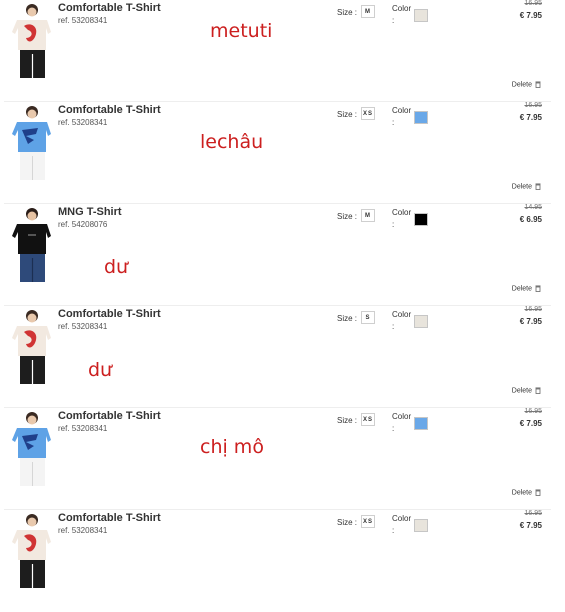 The height and width of the screenshot is (612, 565). Describe the element at coordinates (530, 219) in the screenshot. I see `sale-price: € 6.95` at that location.